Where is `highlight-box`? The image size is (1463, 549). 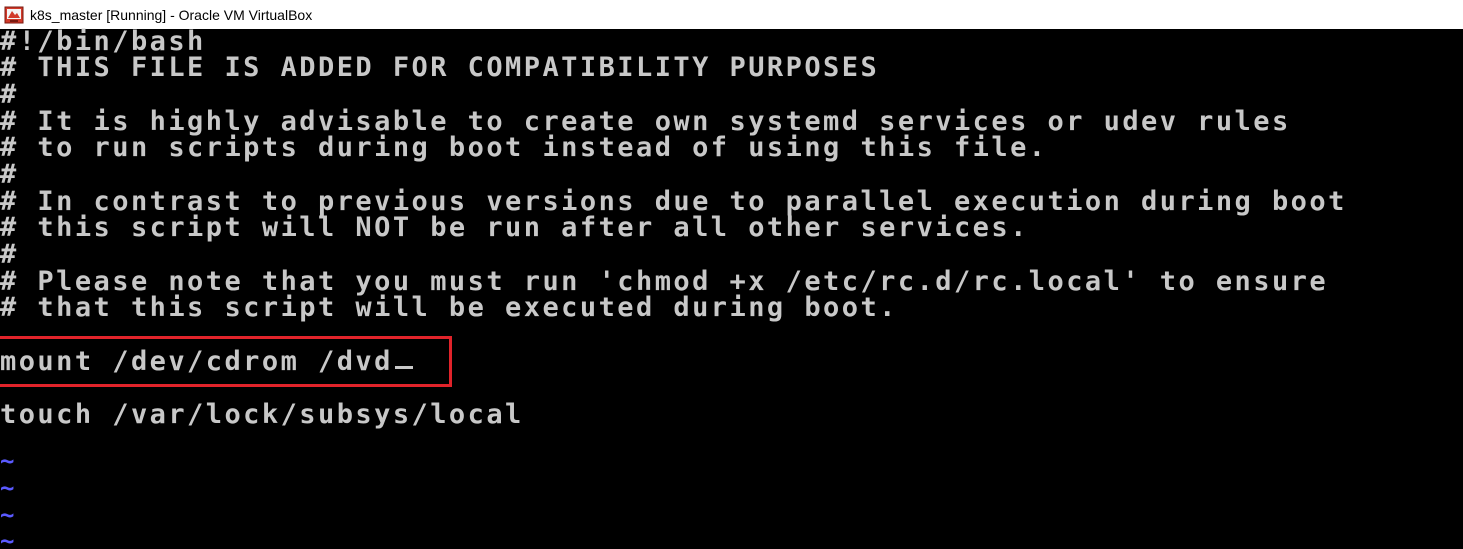 highlight-box is located at coordinates (226, 361).